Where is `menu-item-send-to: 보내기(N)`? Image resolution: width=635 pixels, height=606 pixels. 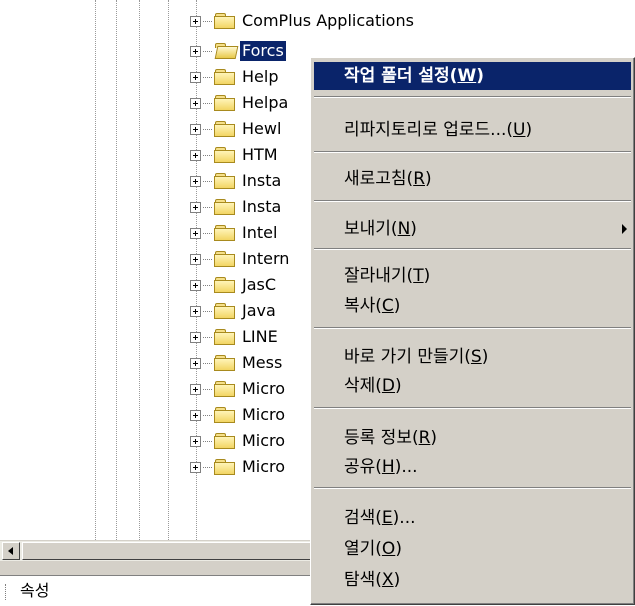
menu-item-send-to: 보내기(N) is located at coordinates (472, 229).